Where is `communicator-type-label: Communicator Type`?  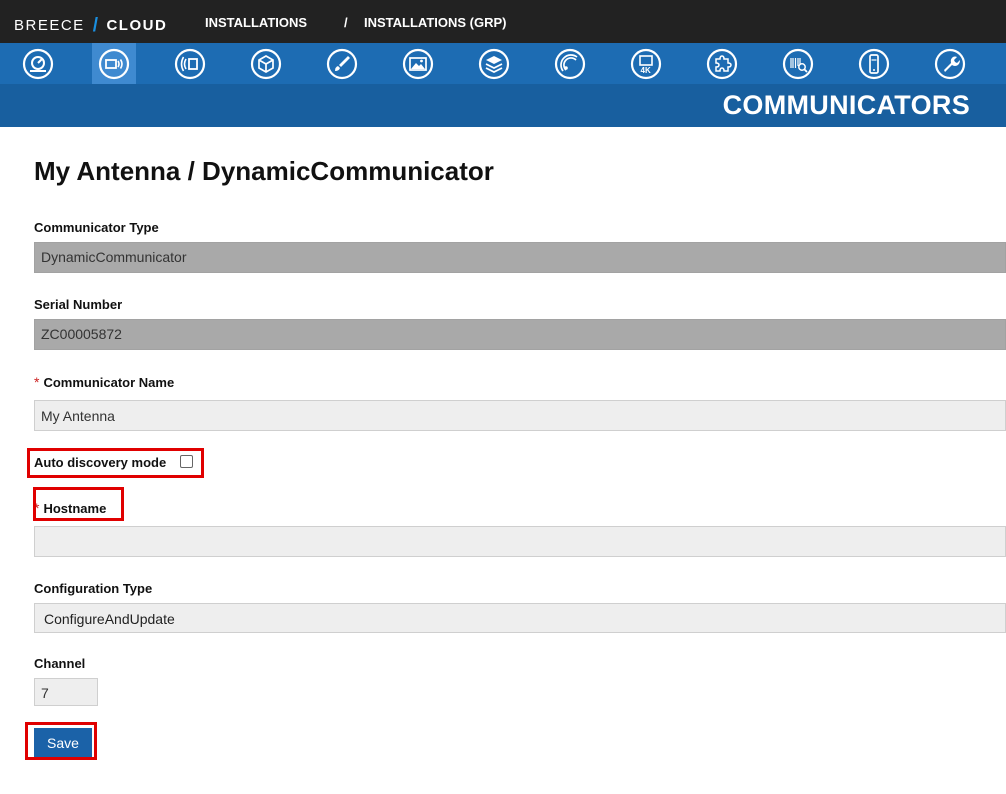
communicator-type-label: Communicator Type is located at coordinates (96, 227).